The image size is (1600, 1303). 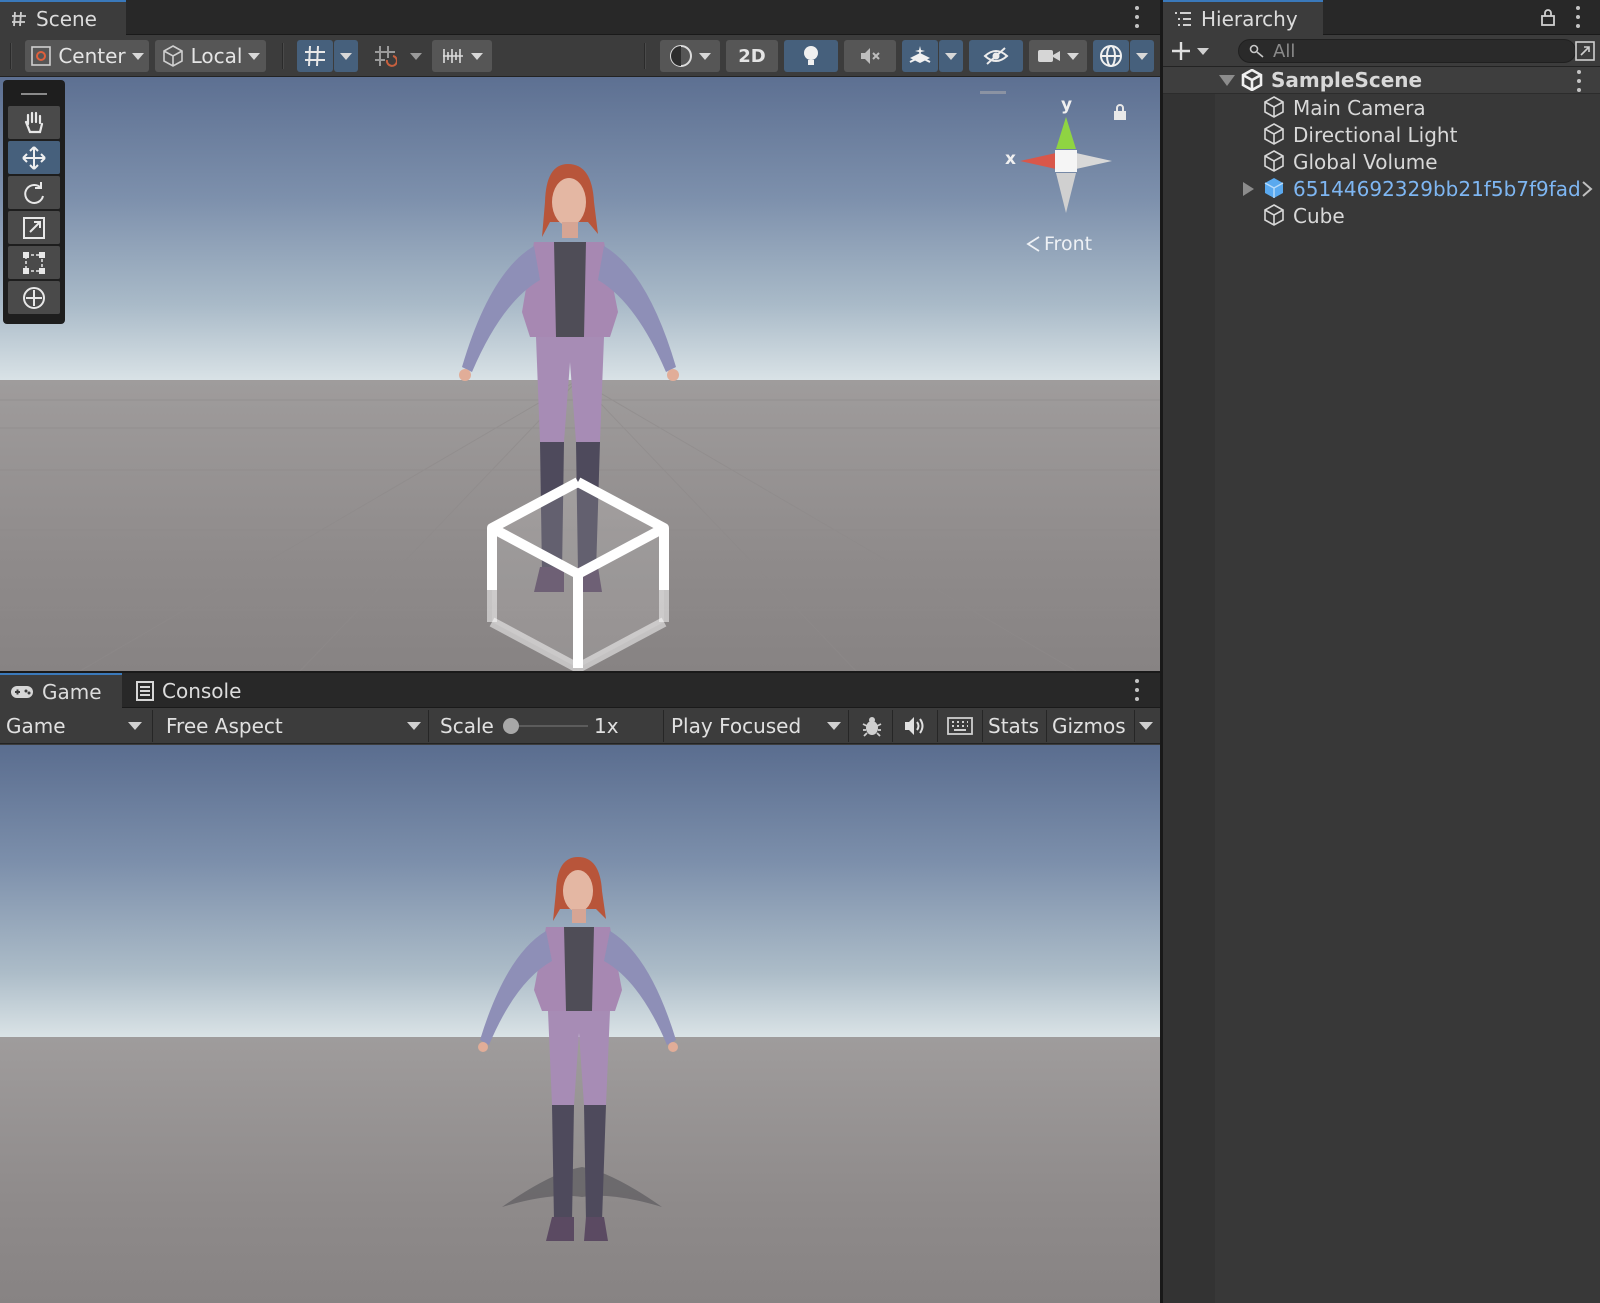 I want to click on scale-slider, so click(x=545, y=726).